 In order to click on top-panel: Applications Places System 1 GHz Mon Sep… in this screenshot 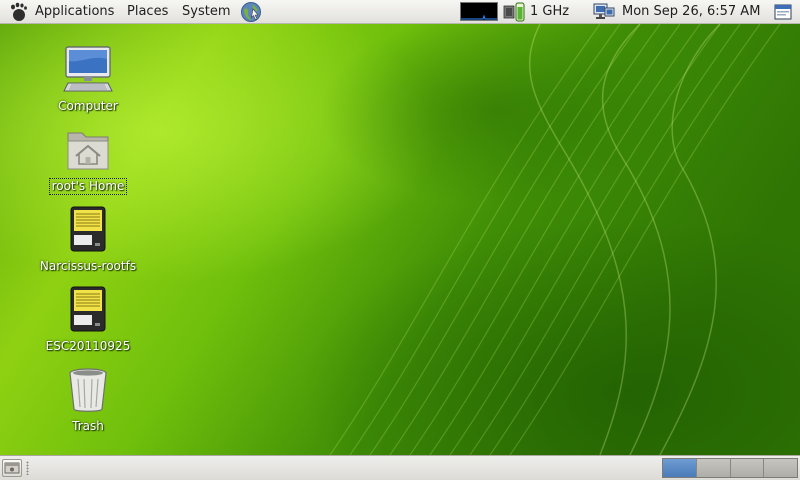, I will do `click(400, 12)`.